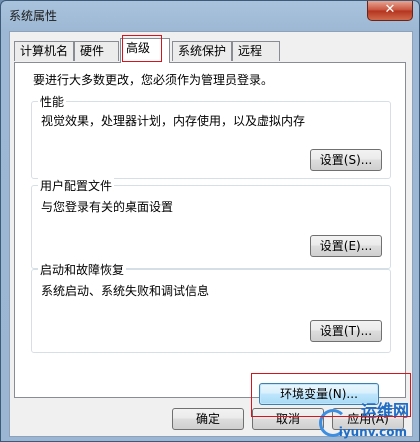 This screenshot has height=442, width=420. What do you see at coordinates (256, 51) in the screenshot?
I see `tab-remote: 远程` at bounding box center [256, 51].